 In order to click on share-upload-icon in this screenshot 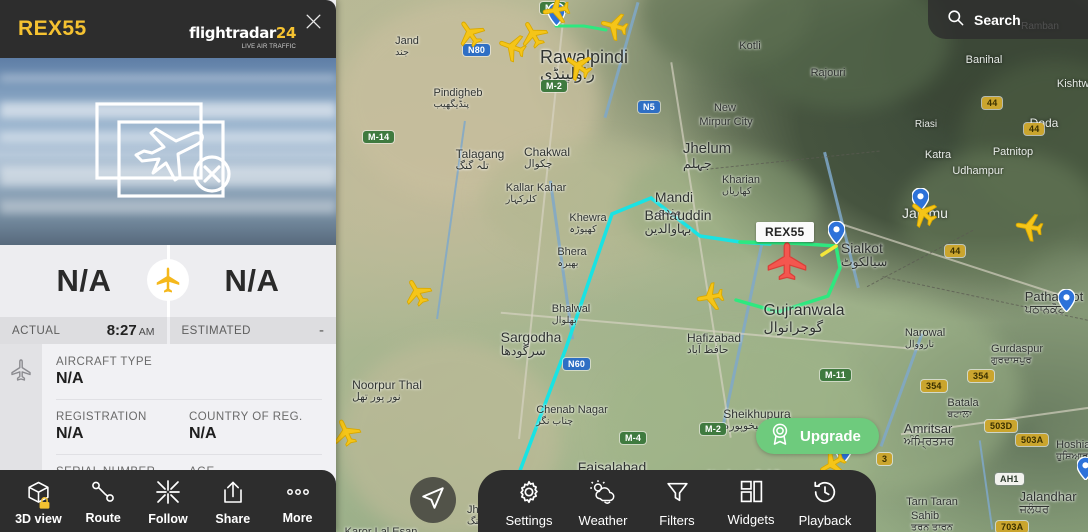, I will do `click(233, 495)`.